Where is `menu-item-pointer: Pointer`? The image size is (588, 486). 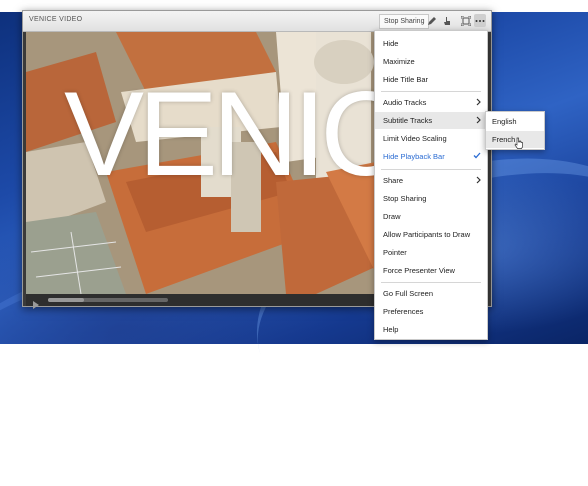
menu-item-pointer: Pointer is located at coordinates (431, 252).